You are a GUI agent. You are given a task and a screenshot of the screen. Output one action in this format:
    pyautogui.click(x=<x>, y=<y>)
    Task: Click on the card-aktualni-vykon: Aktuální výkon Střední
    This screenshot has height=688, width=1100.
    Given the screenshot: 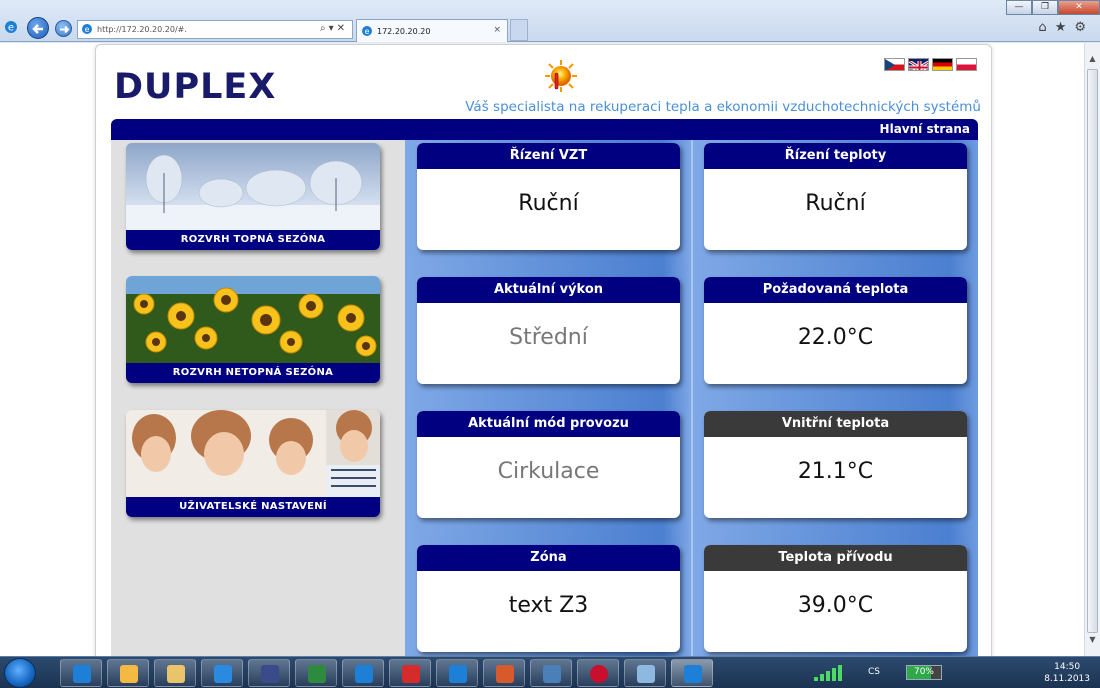 What is the action you would take?
    pyautogui.click(x=548, y=330)
    